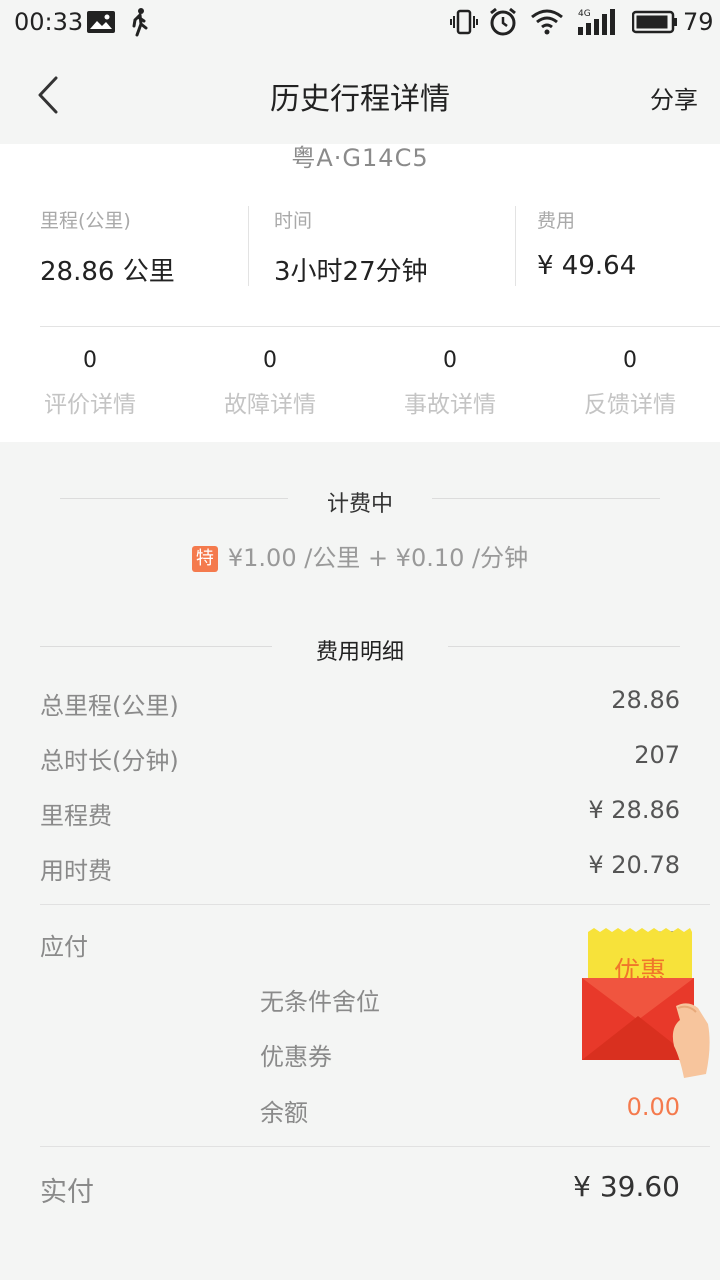 This screenshot has height=1280, width=720. Describe the element at coordinates (450, 405) in the screenshot. I see `detail-label: 事故详情` at that location.